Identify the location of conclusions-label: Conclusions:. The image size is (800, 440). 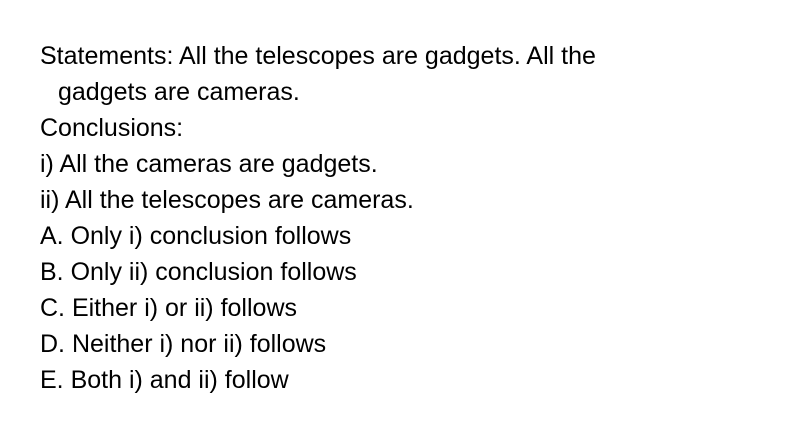
(112, 128).